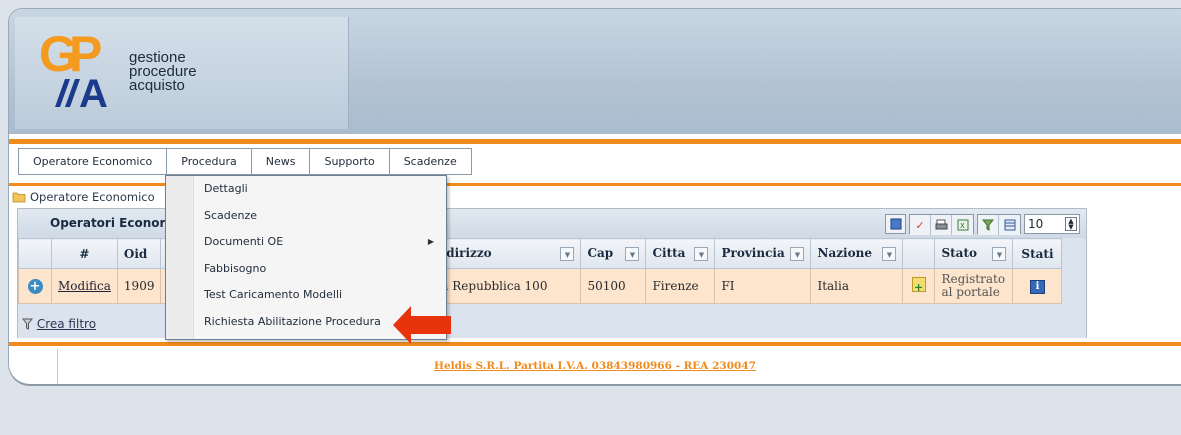 Image resolution: width=1181 pixels, height=435 pixels. Describe the element at coordinates (19, 197) in the screenshot. I see `folder-icon` at that location.